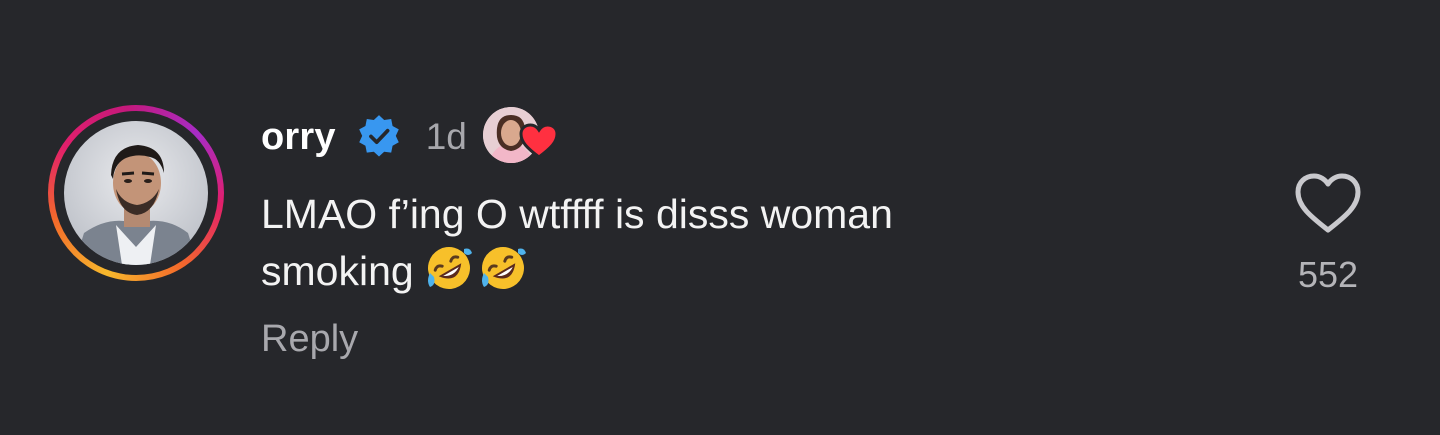  I want to click on username: orry, so click(298, 137).